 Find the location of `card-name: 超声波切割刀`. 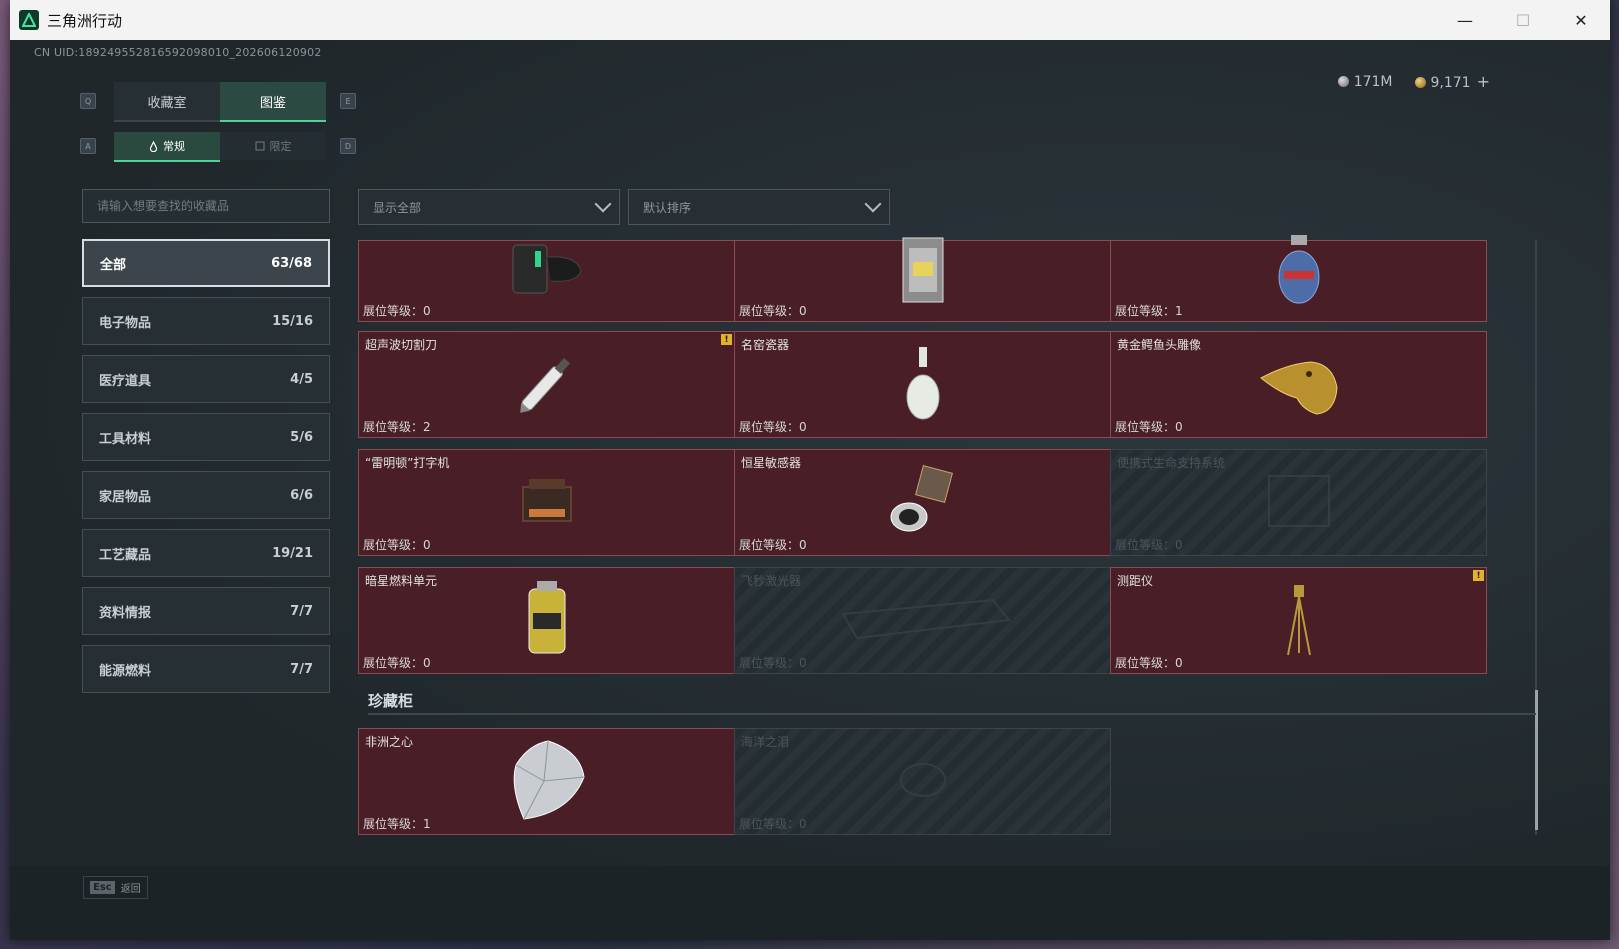

card-name: 超声波切割刀 is located at coordinates (401, 345).